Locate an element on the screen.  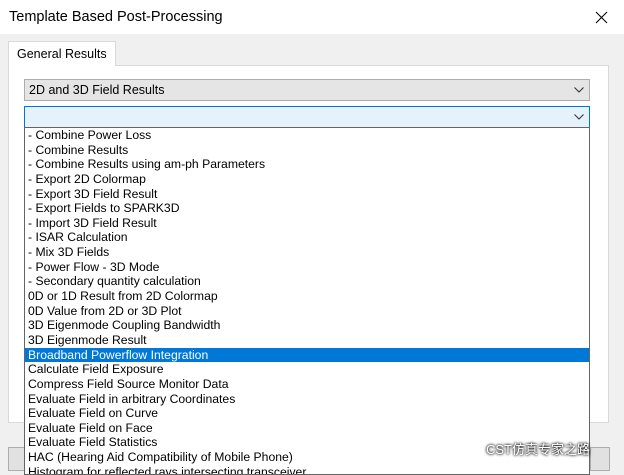
close-button is located at coordinates (601, 17).